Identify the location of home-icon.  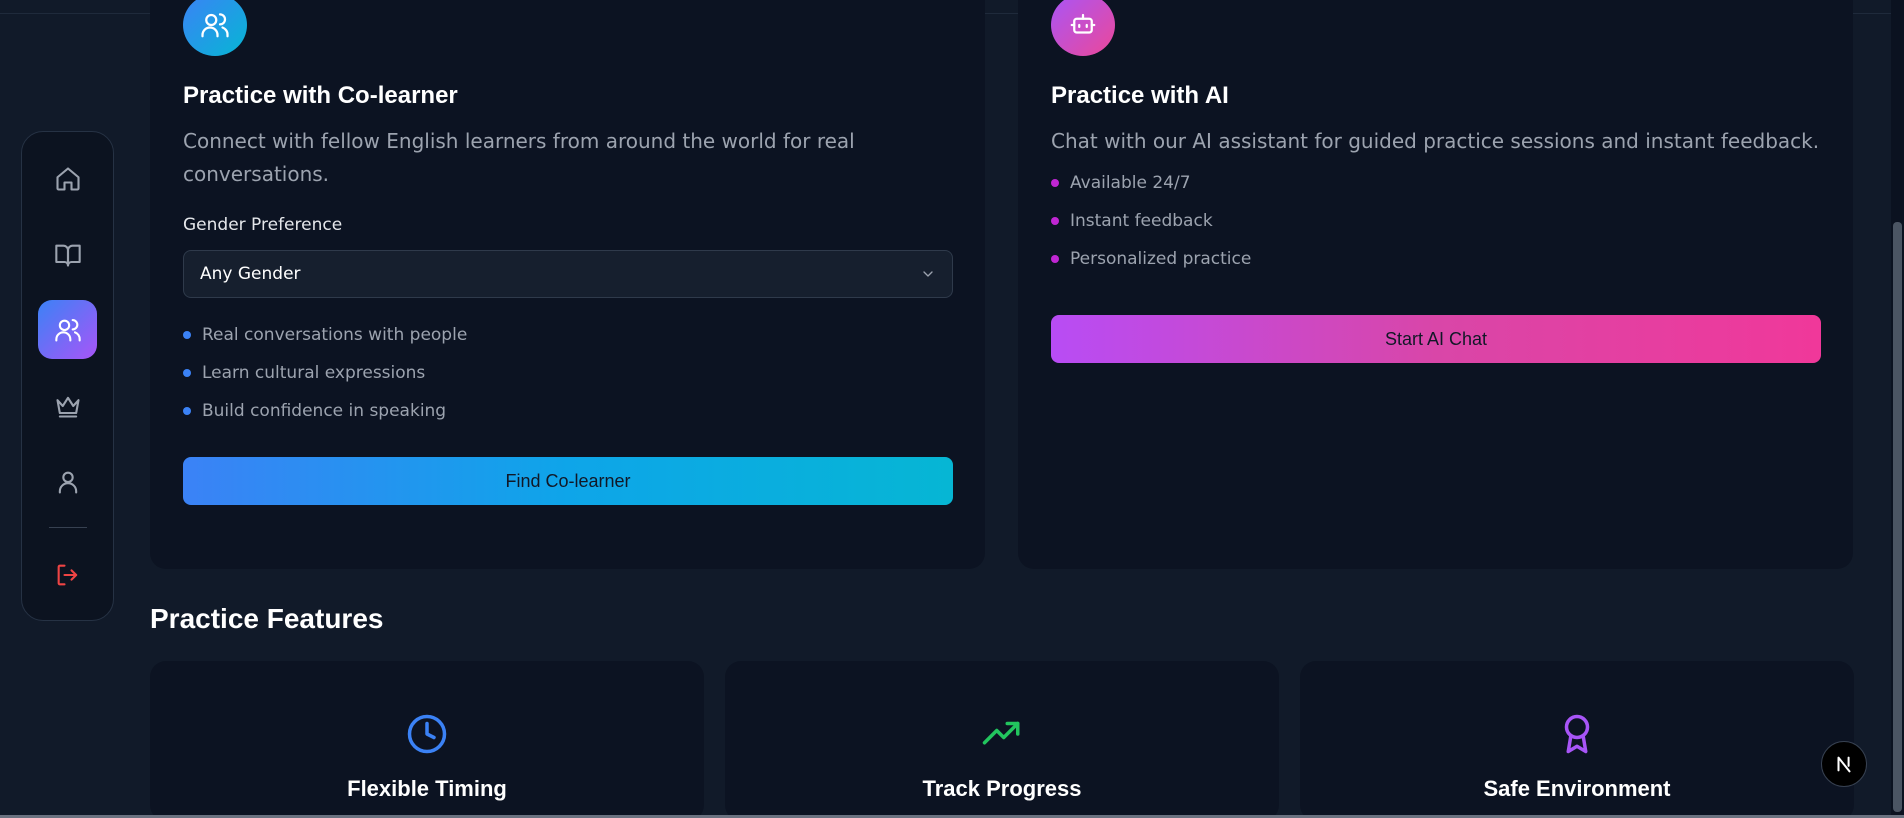
(67, 178).